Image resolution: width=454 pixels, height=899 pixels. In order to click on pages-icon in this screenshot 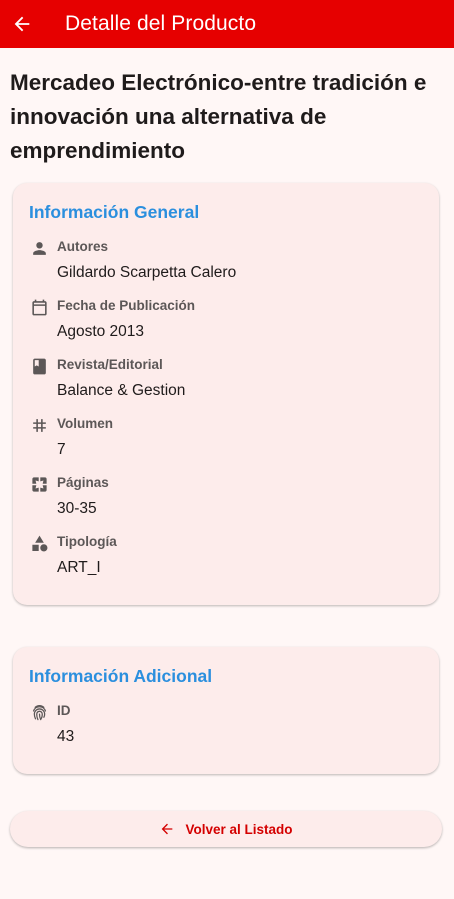, I will do `click(39, 484)`.